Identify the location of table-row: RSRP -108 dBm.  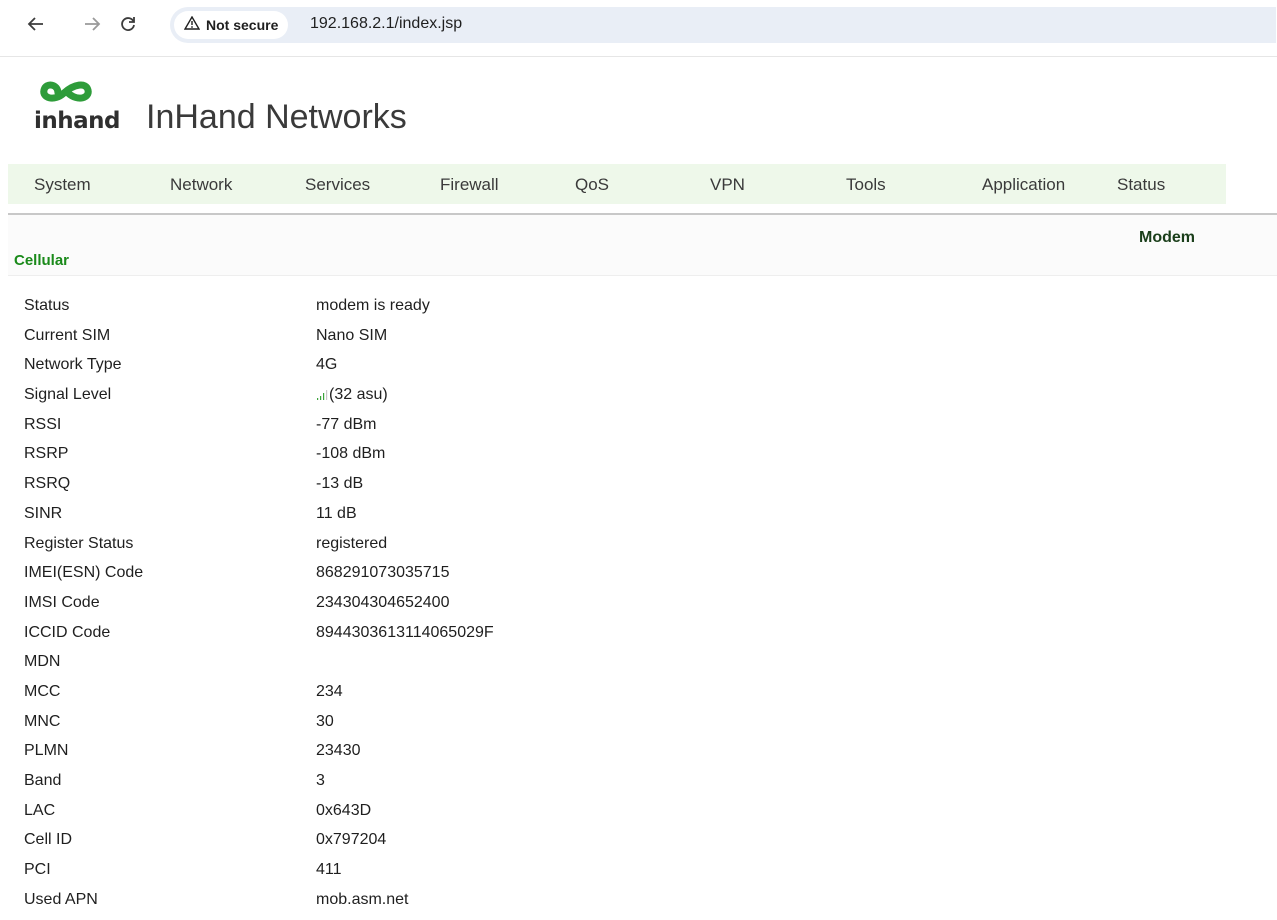
(374, 460).